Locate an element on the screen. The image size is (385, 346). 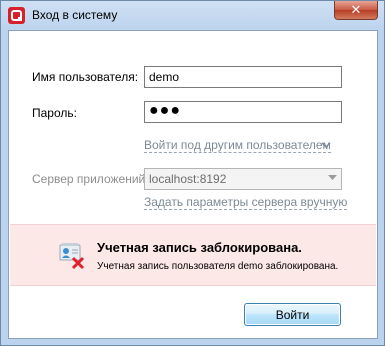
password-label: Пароль: is located at coordinates (54, 113).